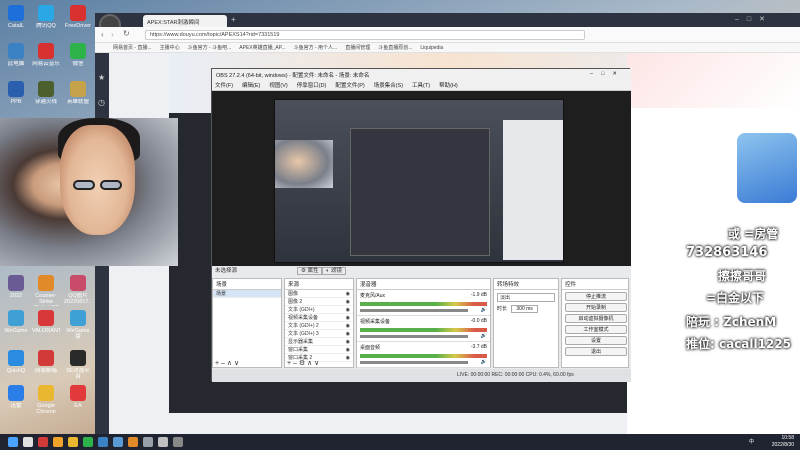 Image resolution: width=800 pixels, height=450 pixels. What do you see at coordinates (618, 74) in the screenshot?
I see `obs-close-icon: ✕` at bounding box center [618, 74].